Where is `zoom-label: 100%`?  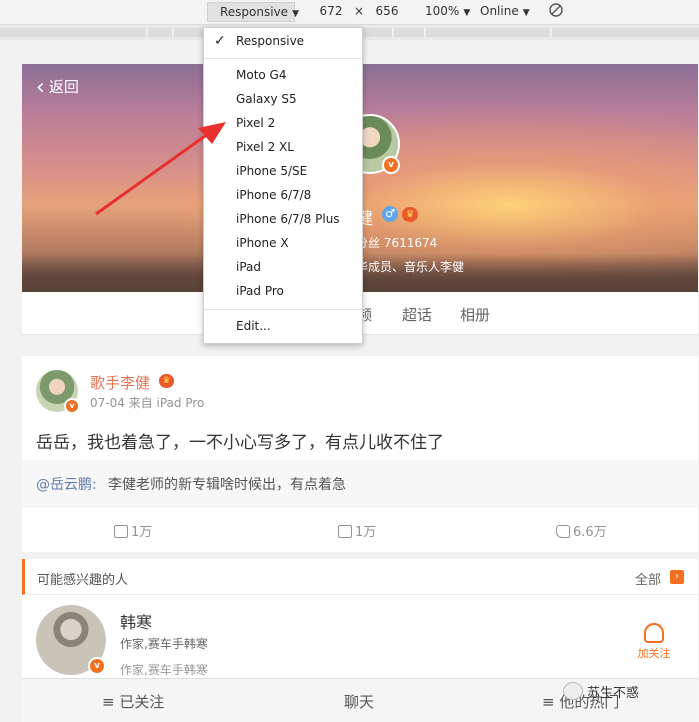 zoom-label: 100% is located at coordinates (442, 11).